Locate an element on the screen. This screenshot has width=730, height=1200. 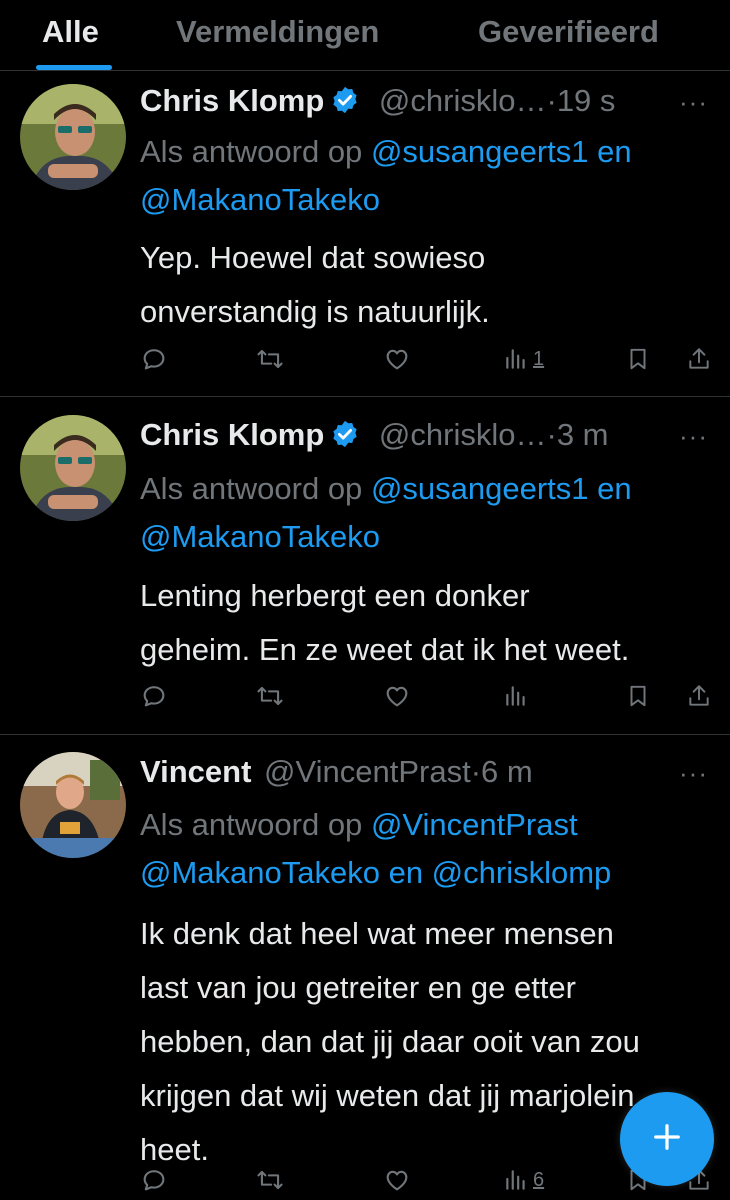
tweet-actions: 6 is located at coordinates (365, 1180).